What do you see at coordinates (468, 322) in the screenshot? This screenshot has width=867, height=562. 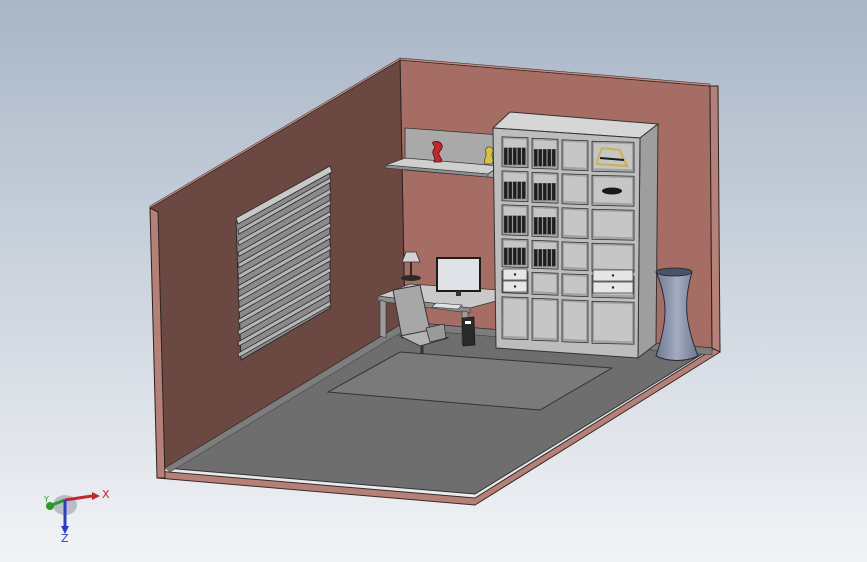 I see `pc-tower-light` at bounding box center [468, 322].